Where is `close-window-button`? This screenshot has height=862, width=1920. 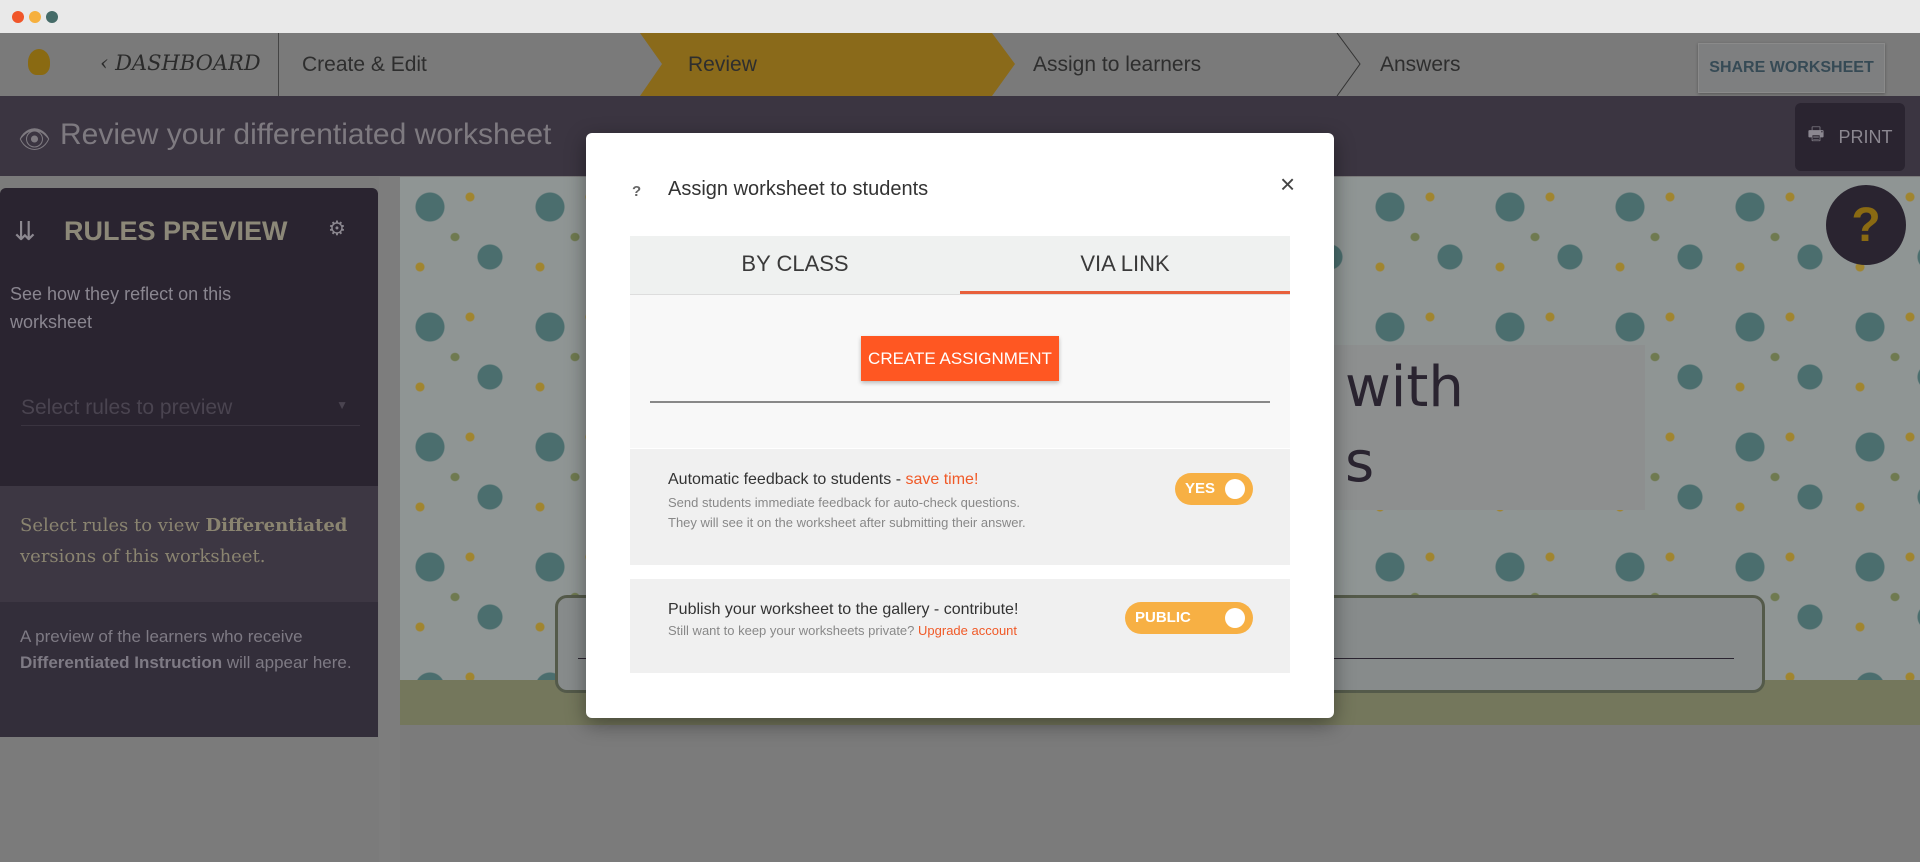 close-window-button is located at coordinates (18, 17).